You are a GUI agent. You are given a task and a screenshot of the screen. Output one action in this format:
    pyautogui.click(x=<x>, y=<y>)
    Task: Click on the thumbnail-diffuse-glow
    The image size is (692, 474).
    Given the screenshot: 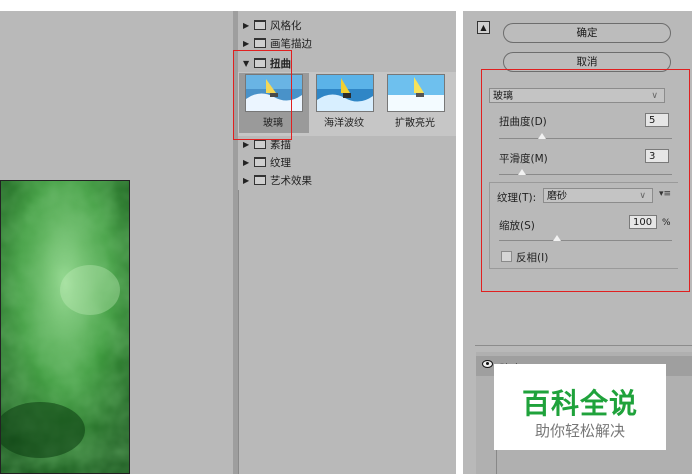 What is the action you would take?
    pyautogui.click(x=416, y=93)
    